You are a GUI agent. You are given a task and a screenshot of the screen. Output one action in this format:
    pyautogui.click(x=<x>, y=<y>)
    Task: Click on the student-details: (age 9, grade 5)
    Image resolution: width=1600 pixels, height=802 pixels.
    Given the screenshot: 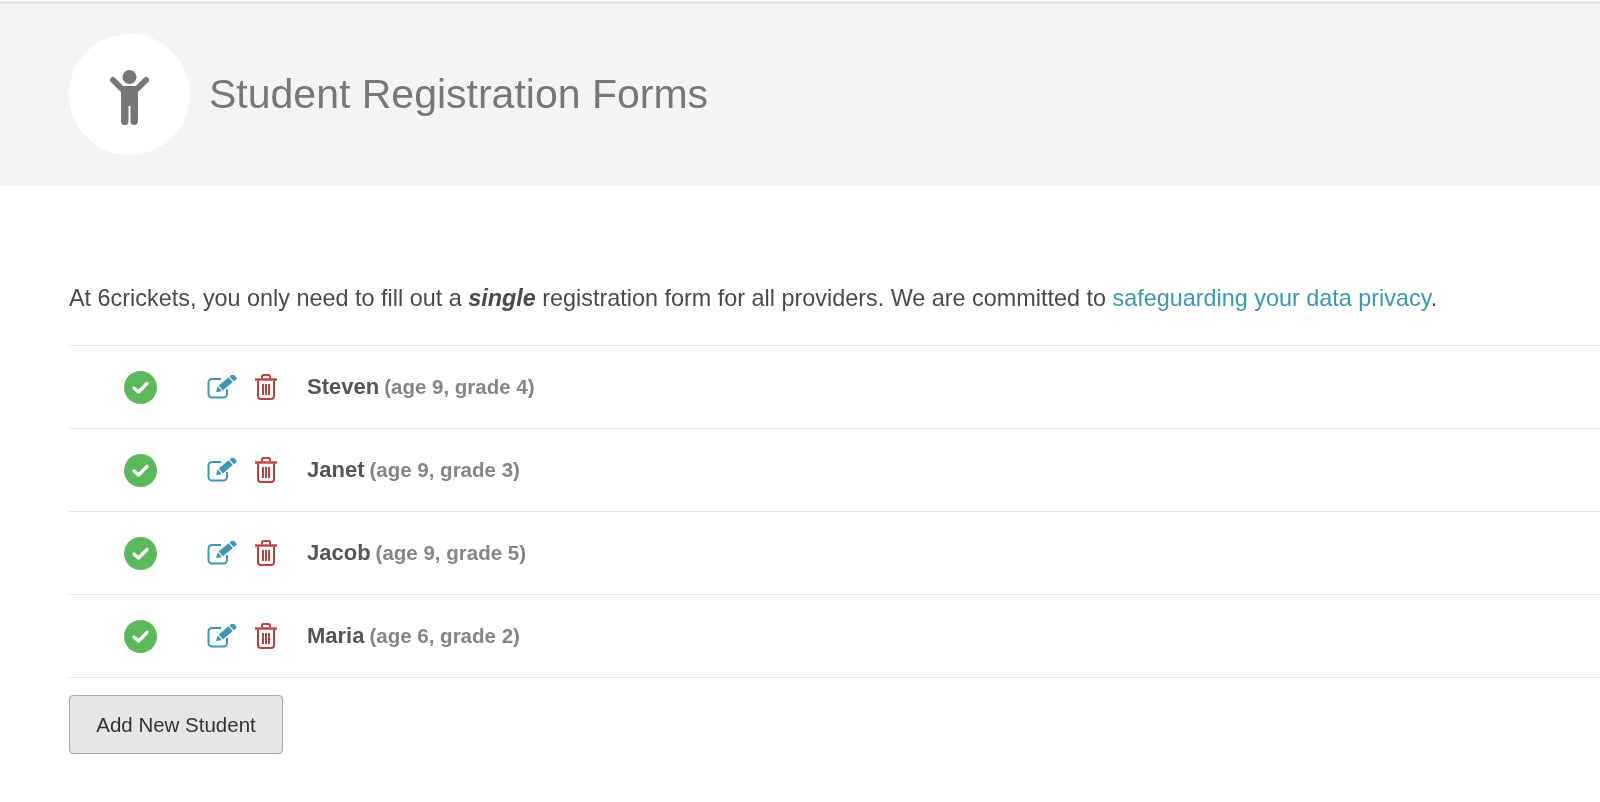 What is the action you would take?
    pyautogui.click(x=450, y=553)
    